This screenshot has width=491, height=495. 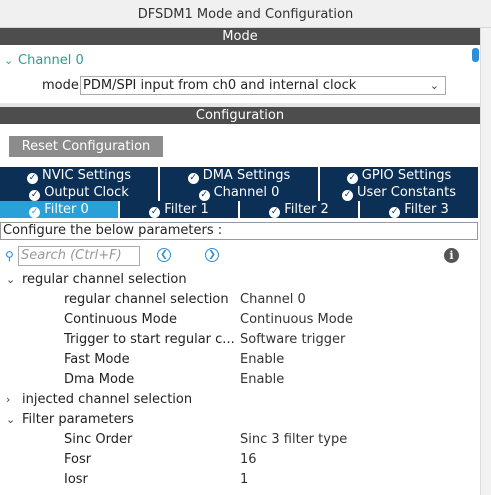 I want to click on configuration-section-header: Configuration, so click(x=240, y=115).